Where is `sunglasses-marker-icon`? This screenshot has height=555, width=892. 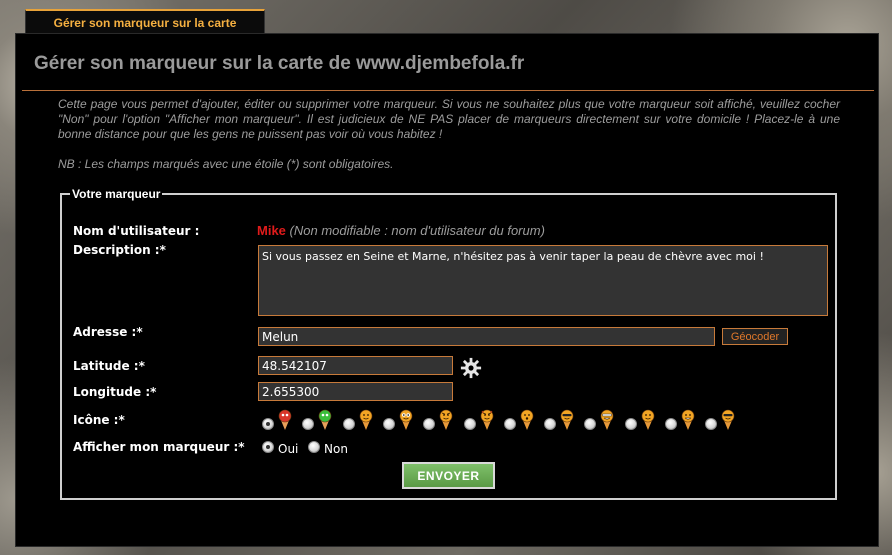
sunglasses-marker-icon is located at coordinates (567, 419).